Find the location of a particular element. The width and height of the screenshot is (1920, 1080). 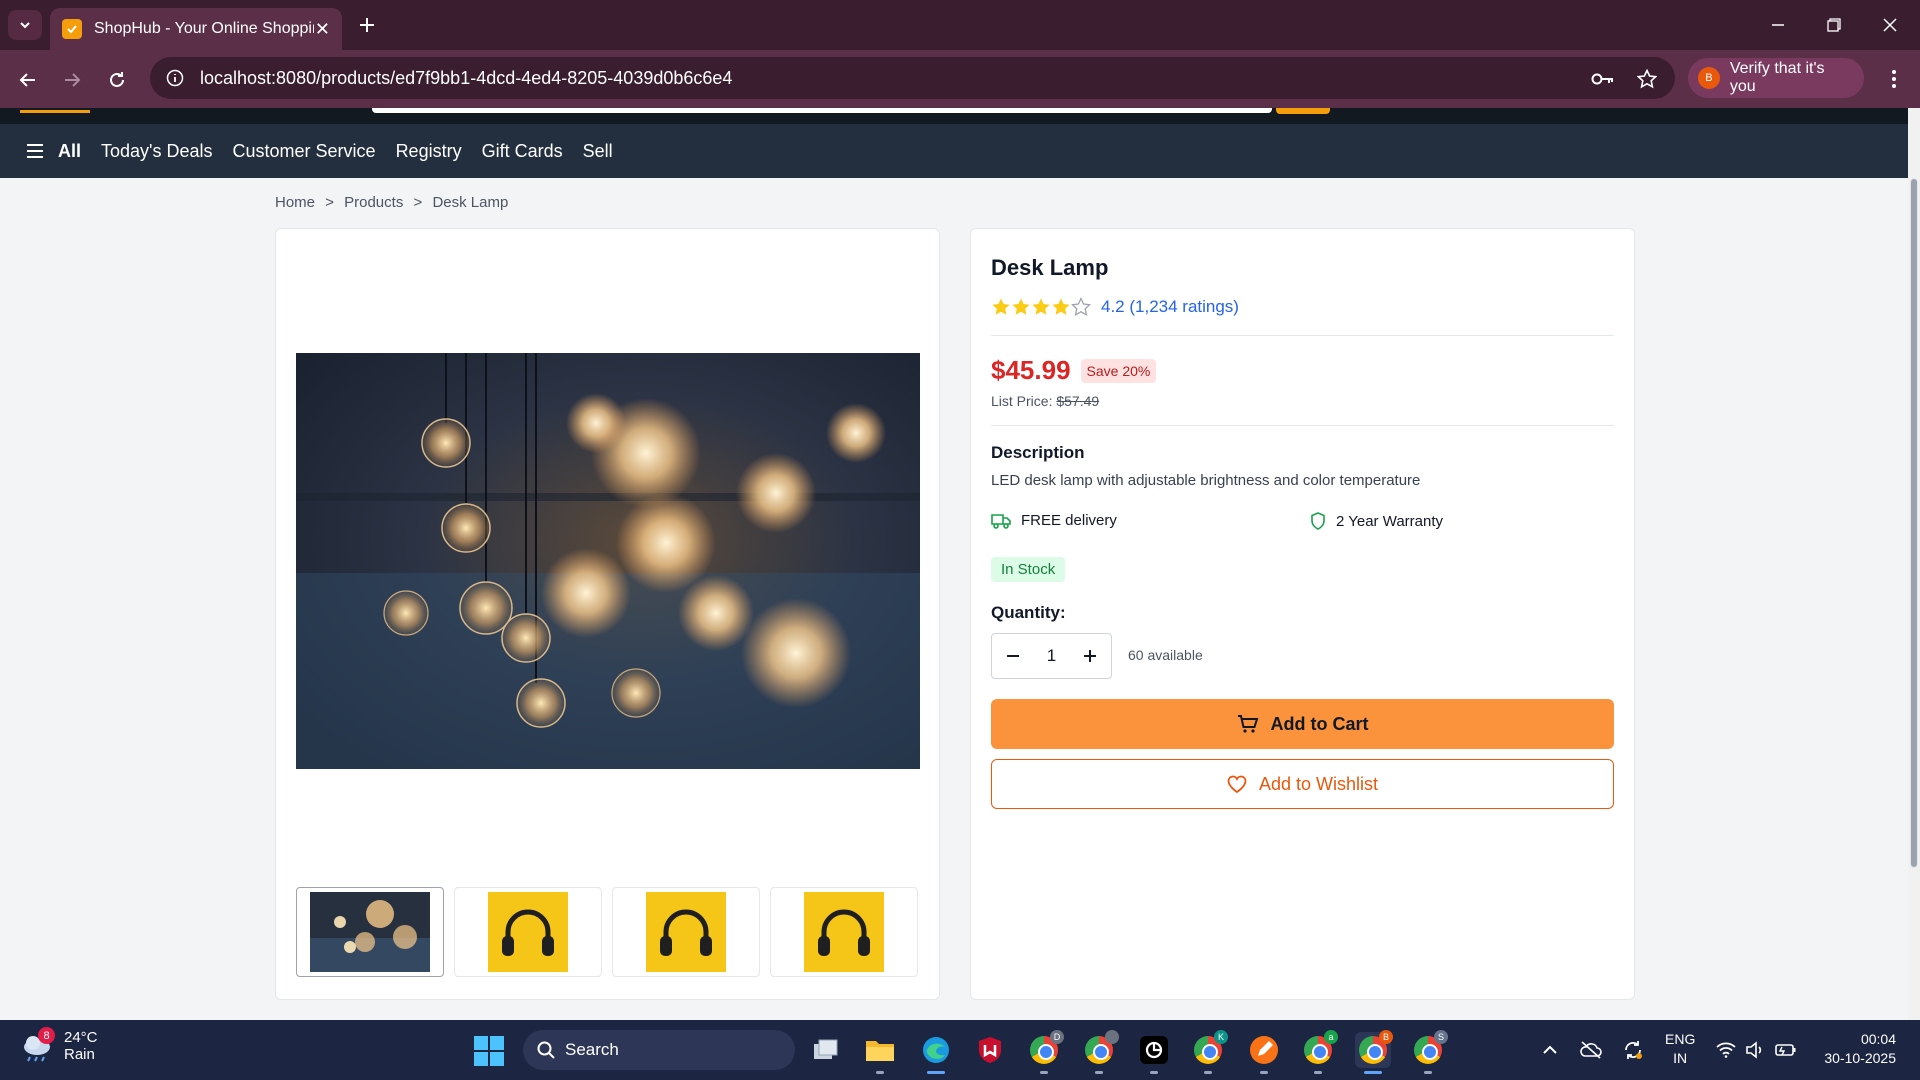

weather-widget: 8 24°C Rain is located at coordinates (59, 1045).